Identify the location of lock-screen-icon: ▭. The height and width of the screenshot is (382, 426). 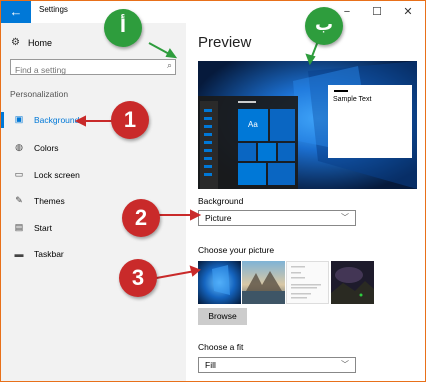
(19, 174).